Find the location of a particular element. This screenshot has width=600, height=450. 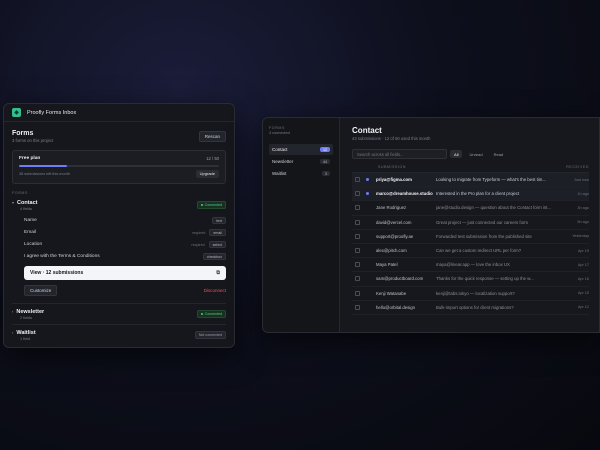

row-time: Apr 12 is located at coordinates (583, 307).